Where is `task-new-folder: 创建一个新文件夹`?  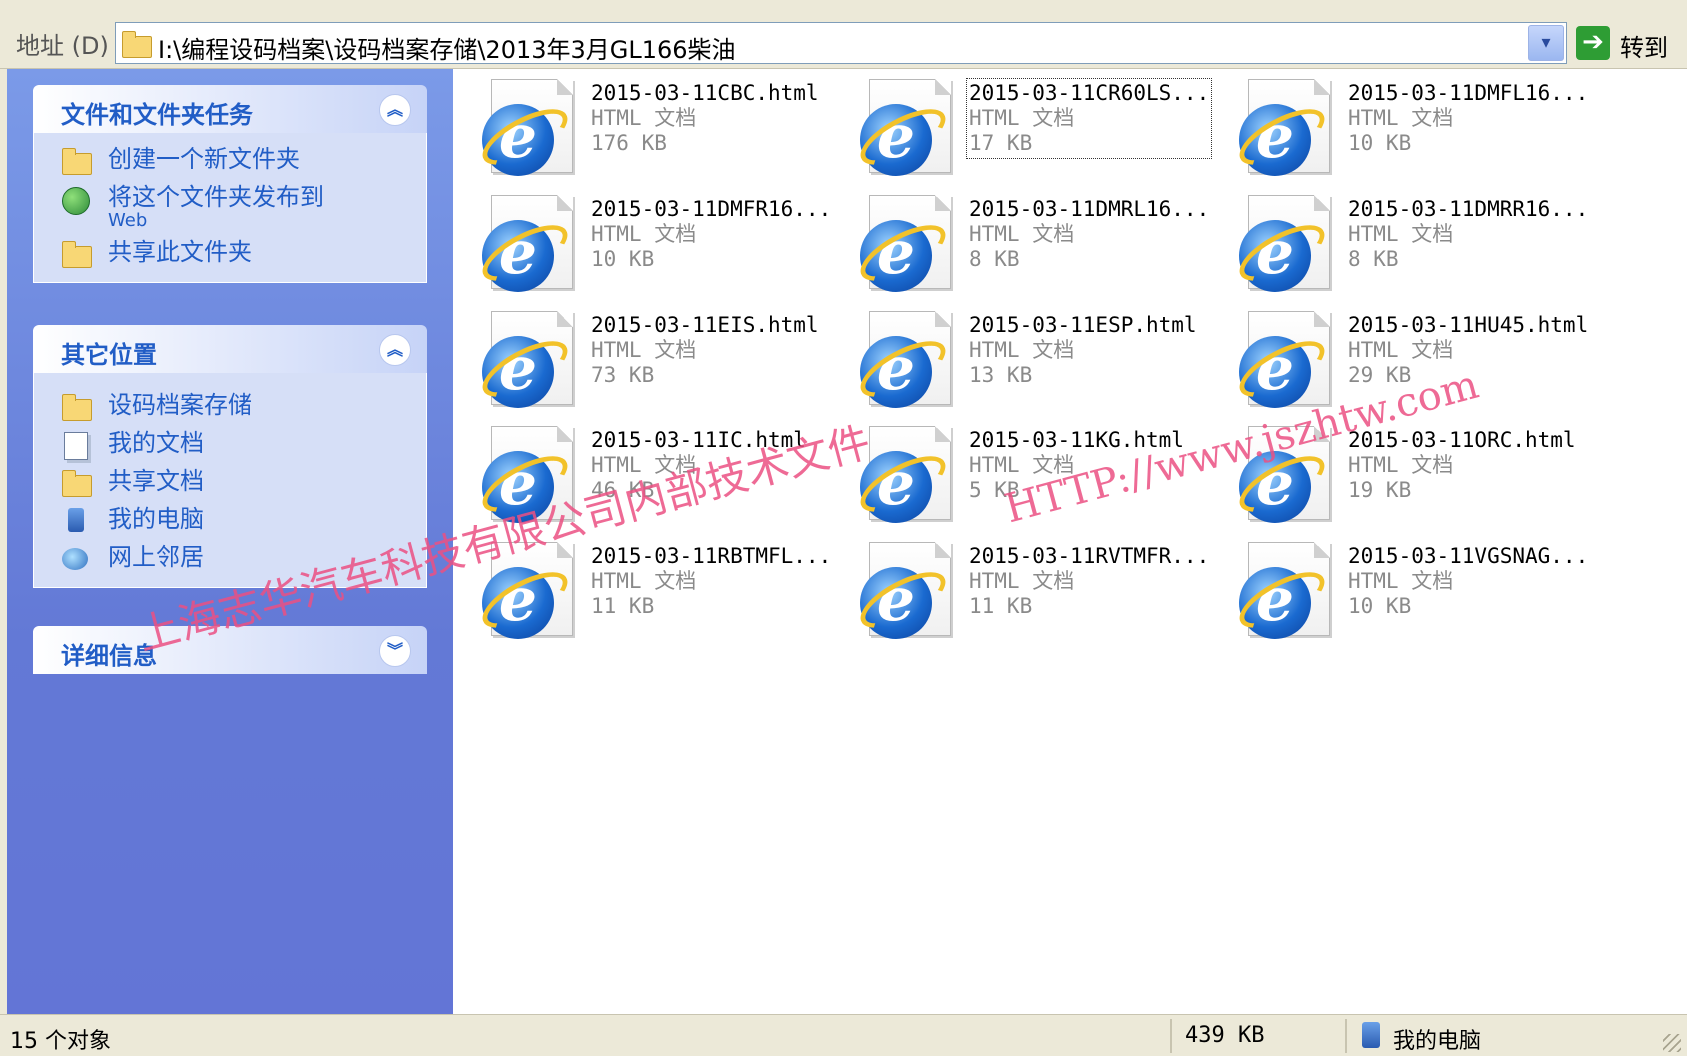 task-new-folder: 创建一个新文件夹 is located at coordinates (230, 160).